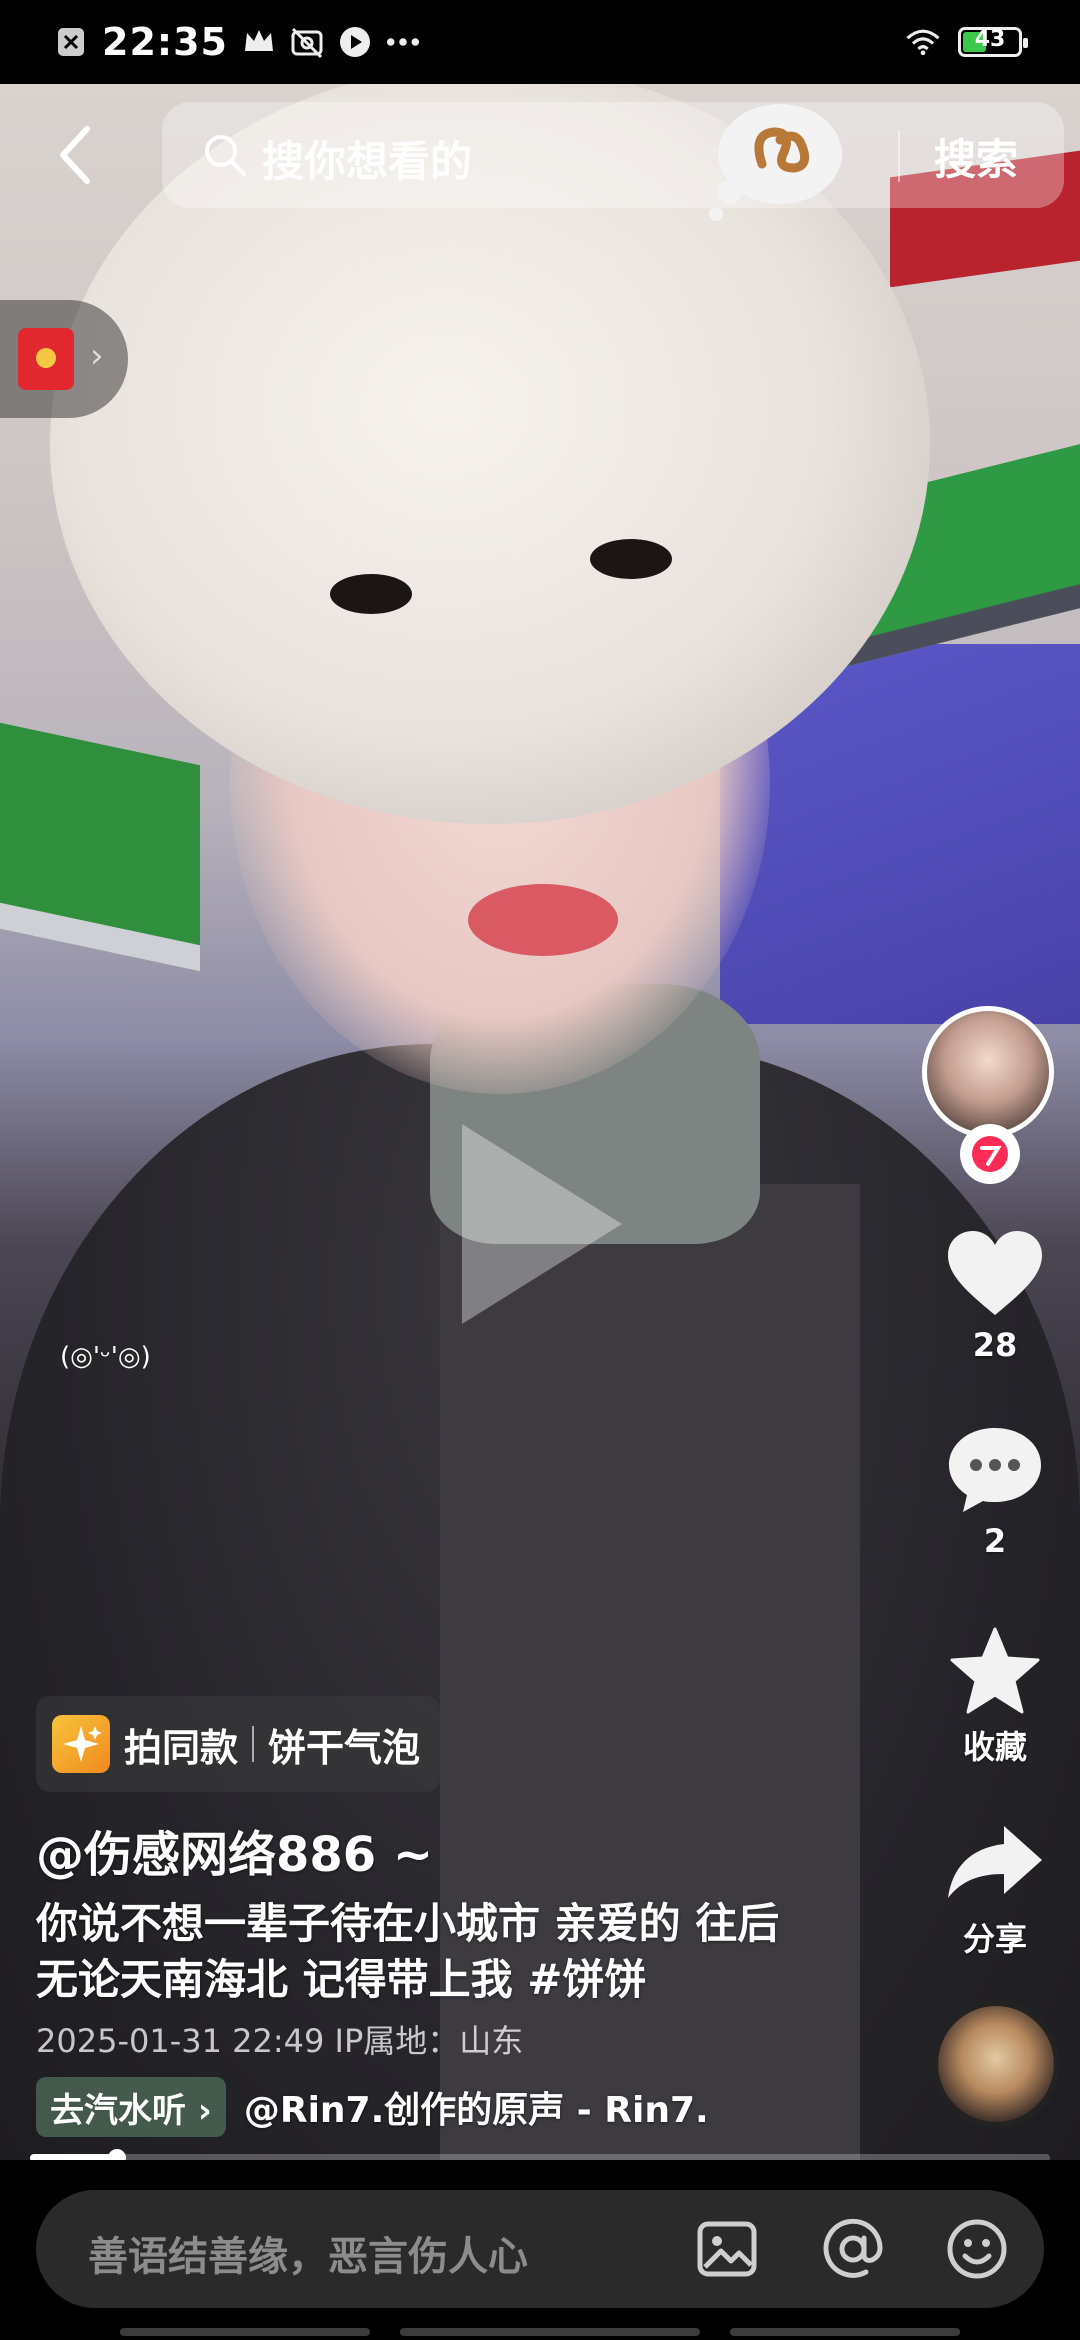 The height and width of the screenshot is (2340, 1080). I want to click on at-icon, so click(853, 2249).